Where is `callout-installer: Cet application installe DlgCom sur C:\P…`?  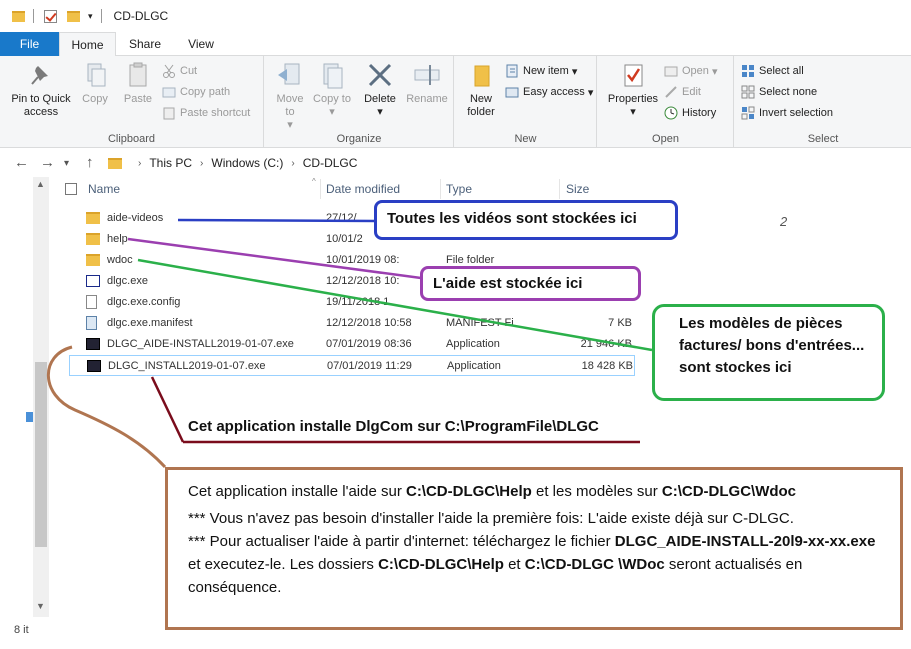
callout-installer: Cet application installe DlgCom sur C:\P… is located at coordinates (393, 426).